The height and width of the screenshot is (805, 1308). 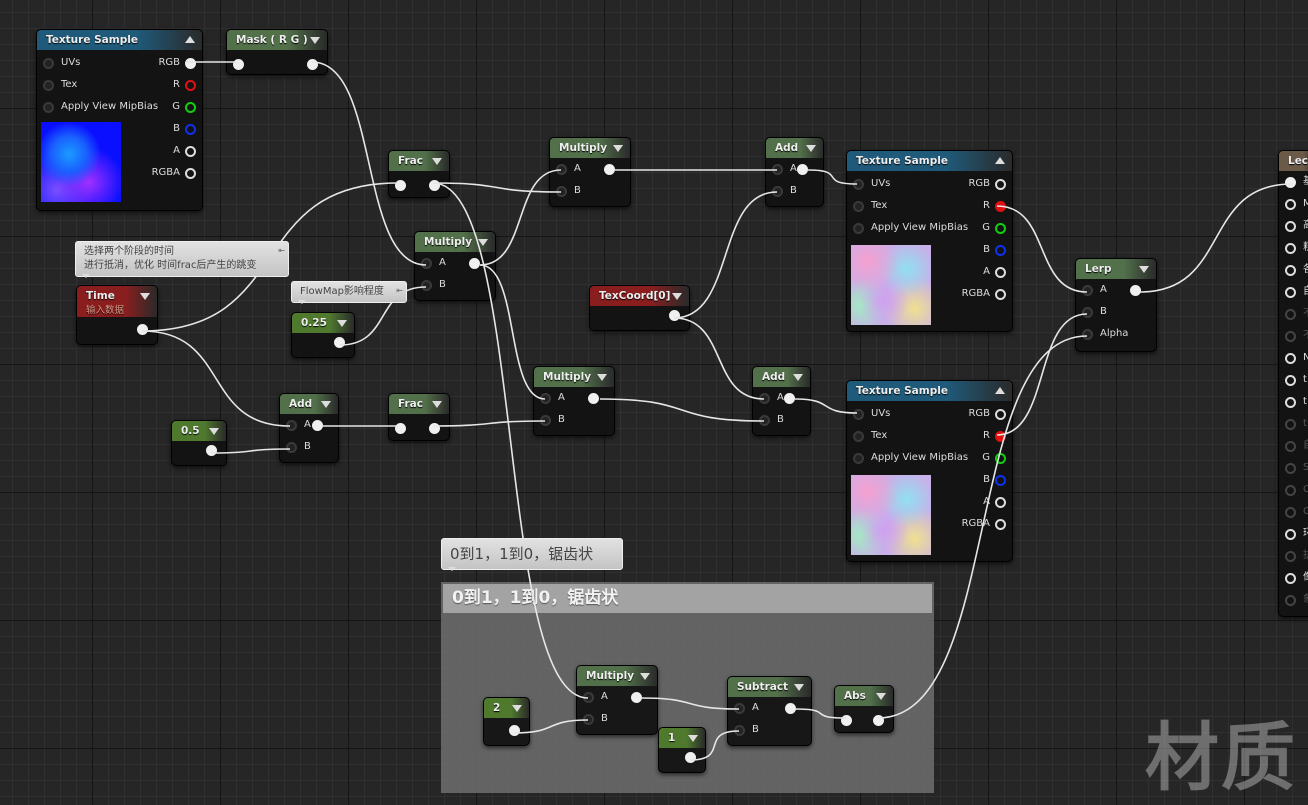 I want to click on input-row: M, so click(x=1296, y=204).